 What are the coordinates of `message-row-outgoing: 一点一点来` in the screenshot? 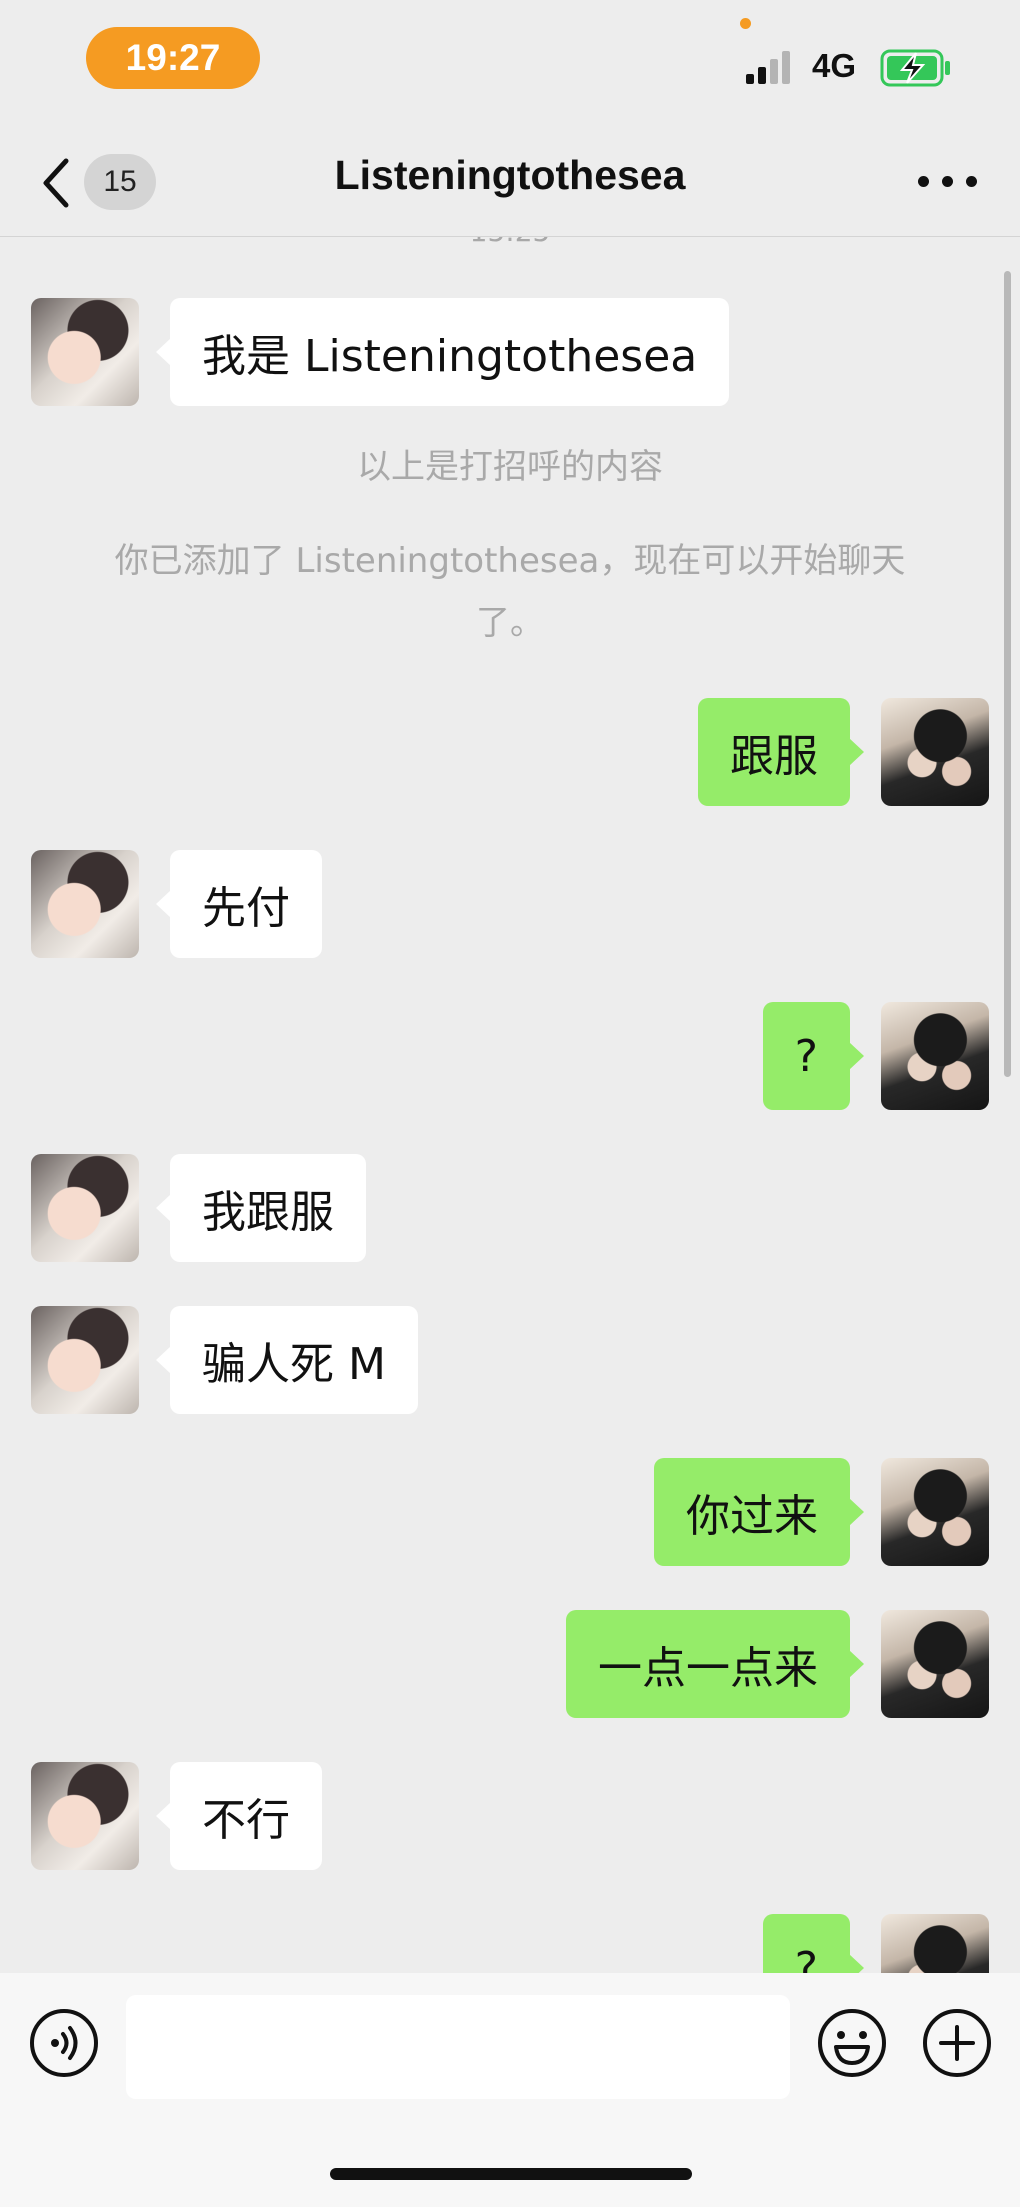 It's located at (510, 1664).